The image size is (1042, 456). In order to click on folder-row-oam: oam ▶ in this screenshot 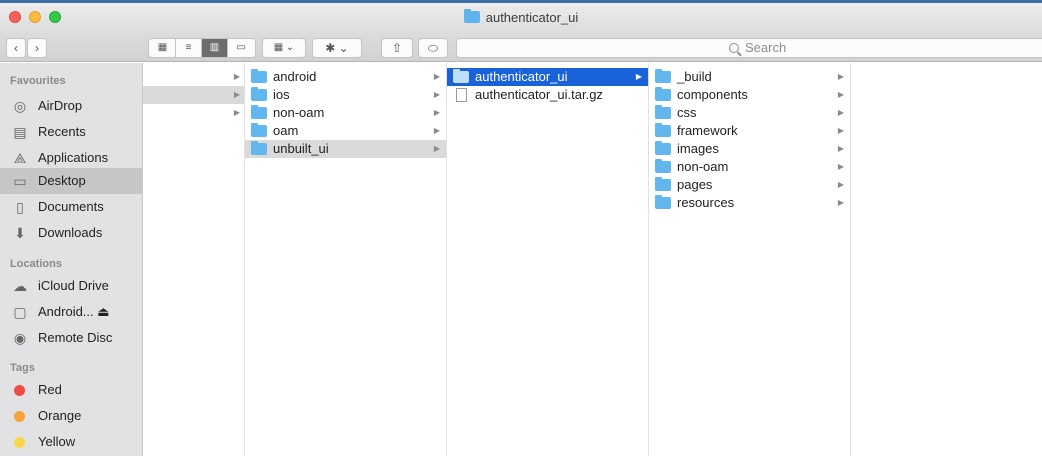, I will do `click(345, 131)`.